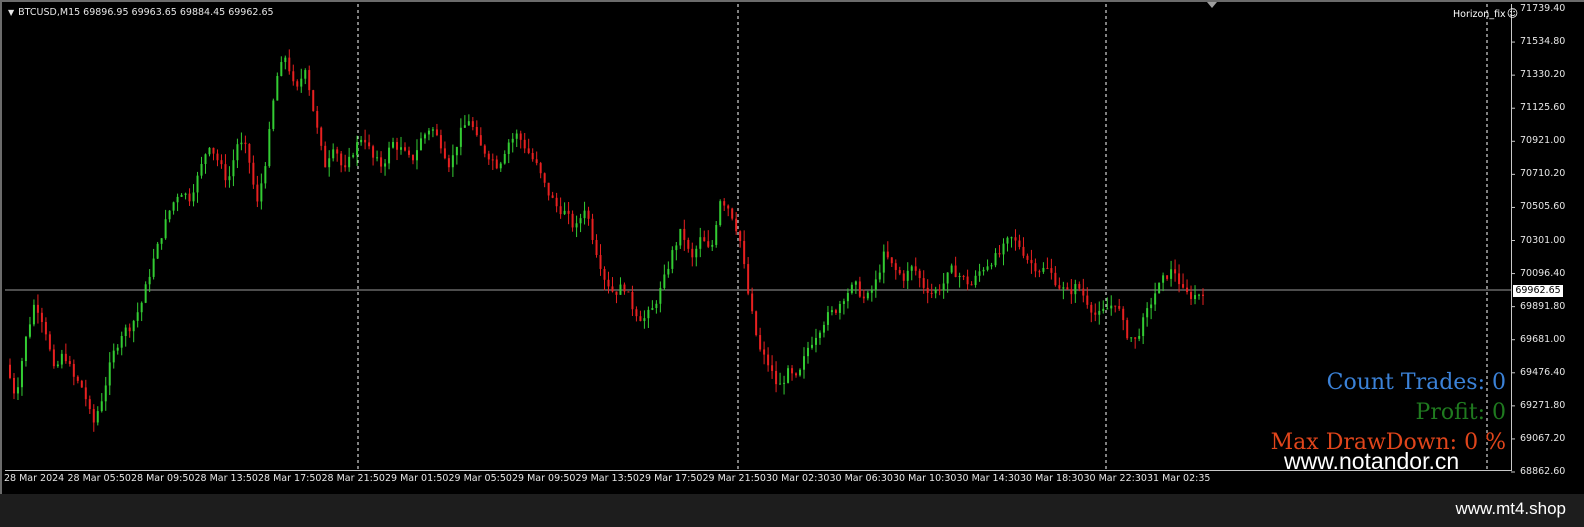  I want to click on dropdown-triangle-icon: ▼, so click(11, 12).